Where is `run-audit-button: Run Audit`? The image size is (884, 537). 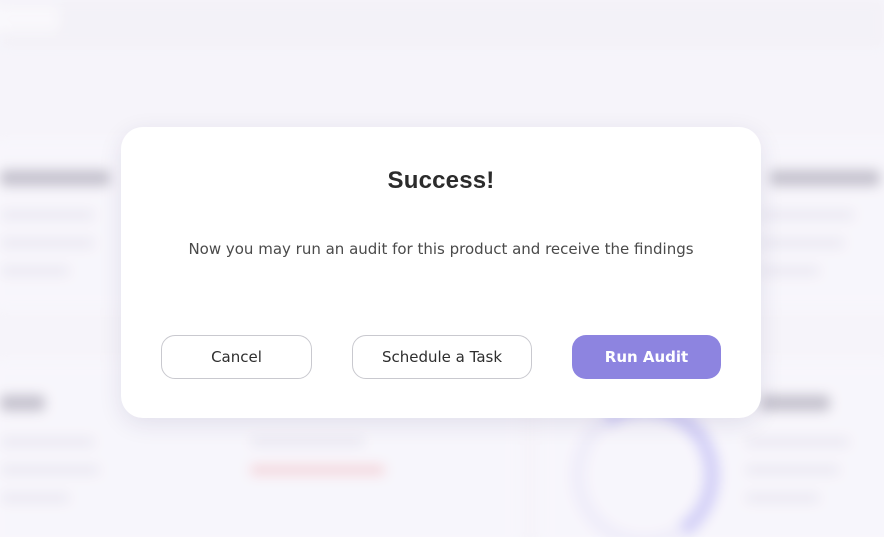
run-audit-button: Run Audit is located at coordinates (646, 357).